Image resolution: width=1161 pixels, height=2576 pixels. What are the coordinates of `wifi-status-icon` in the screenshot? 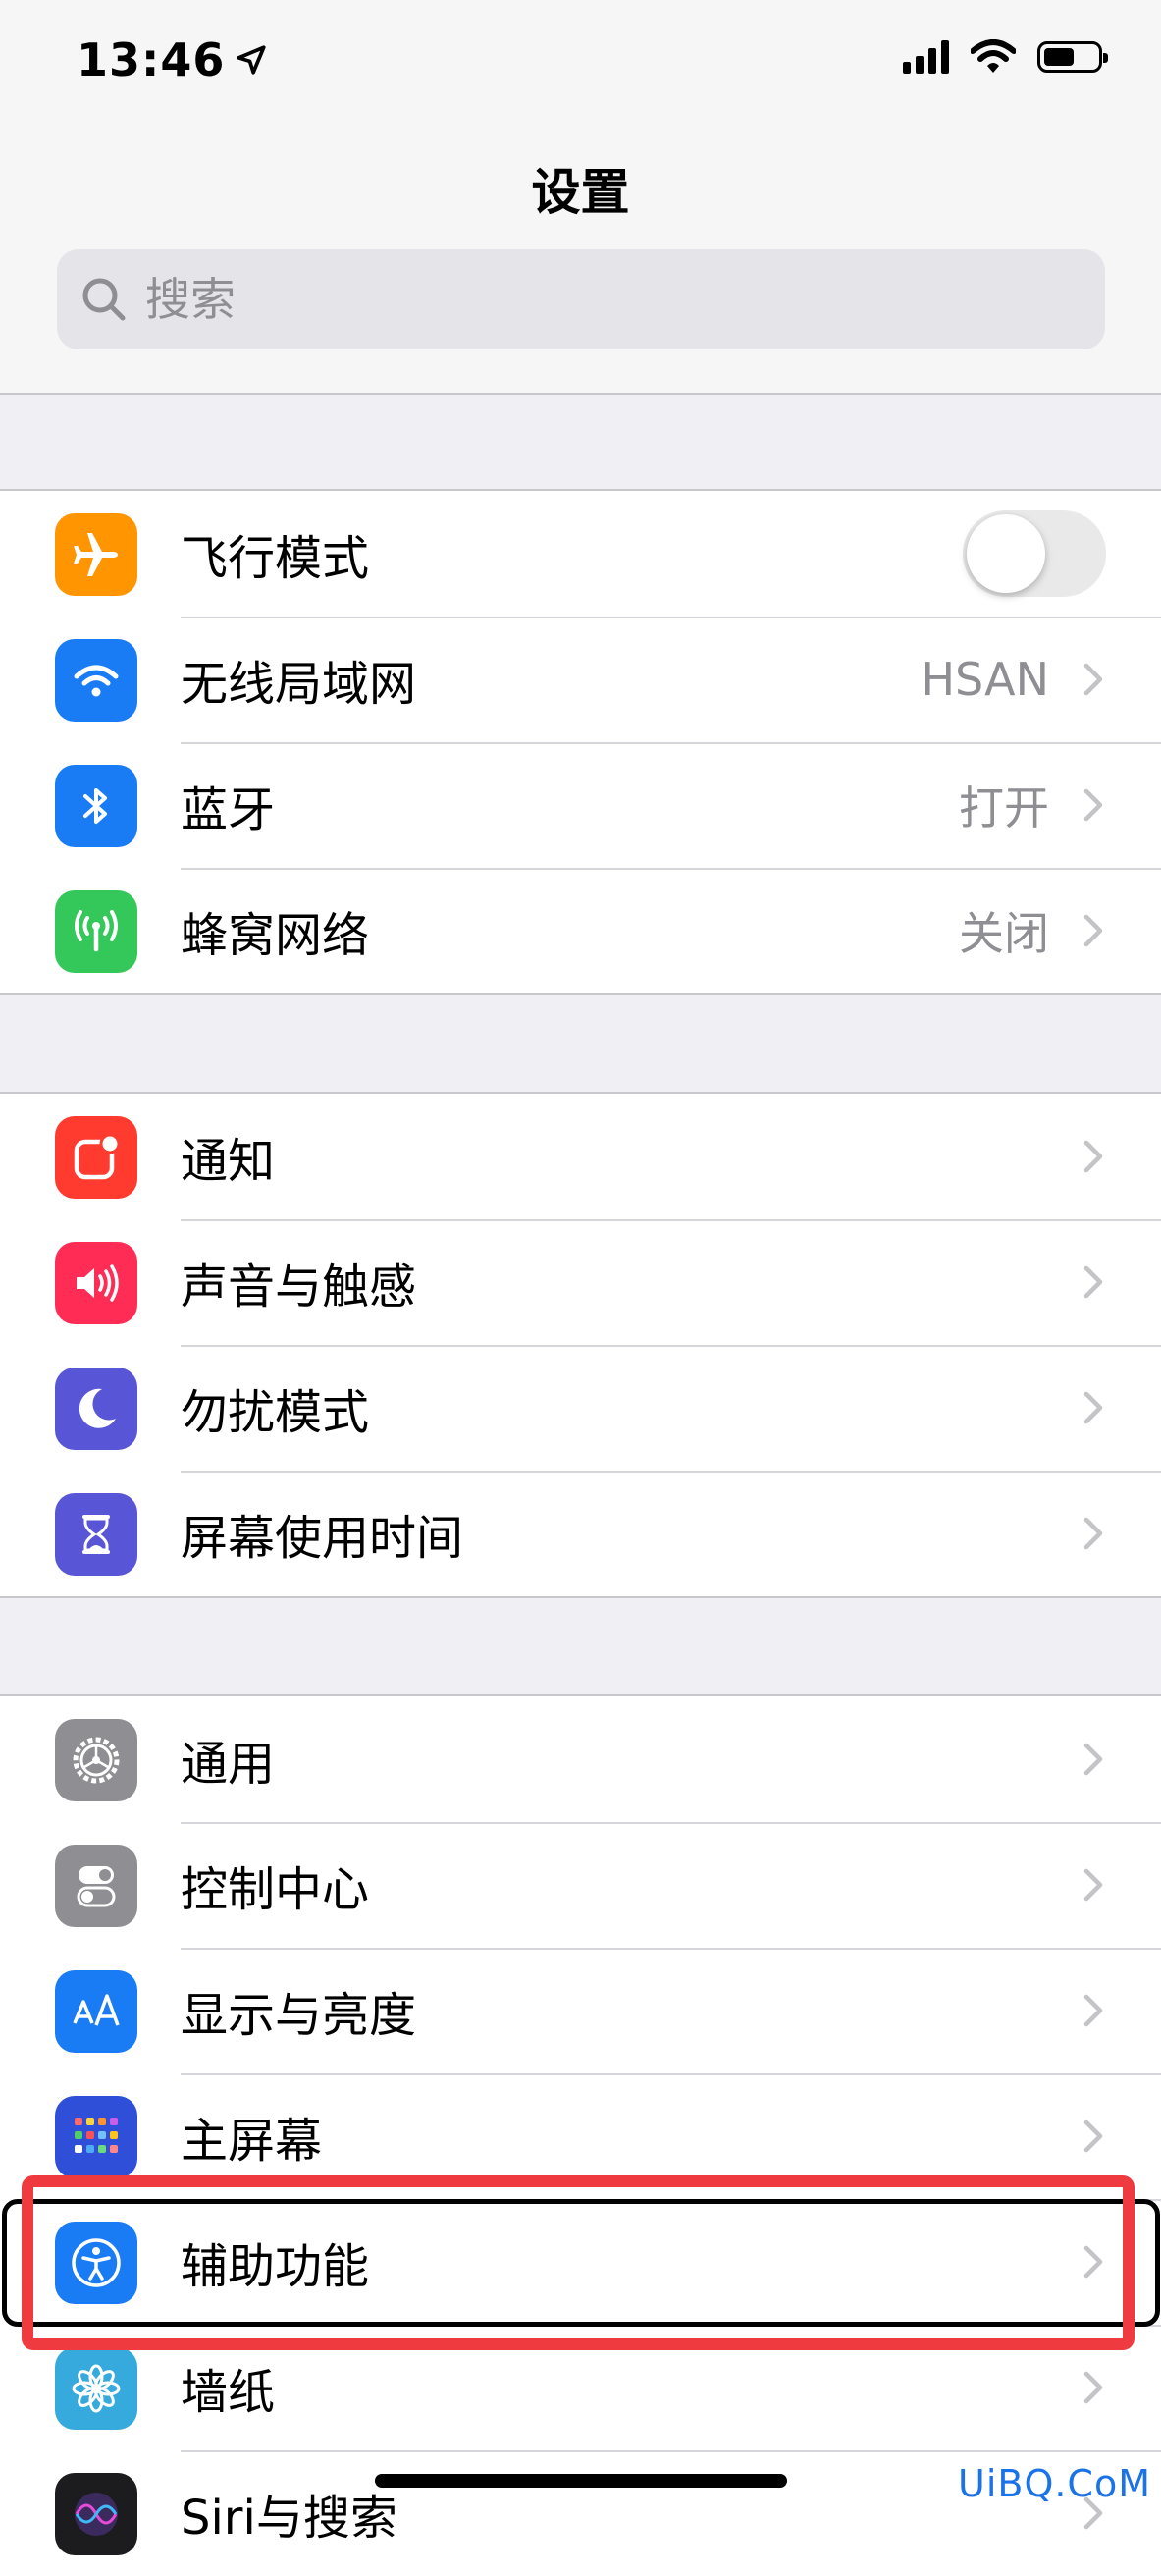 It's located at (993, 56).